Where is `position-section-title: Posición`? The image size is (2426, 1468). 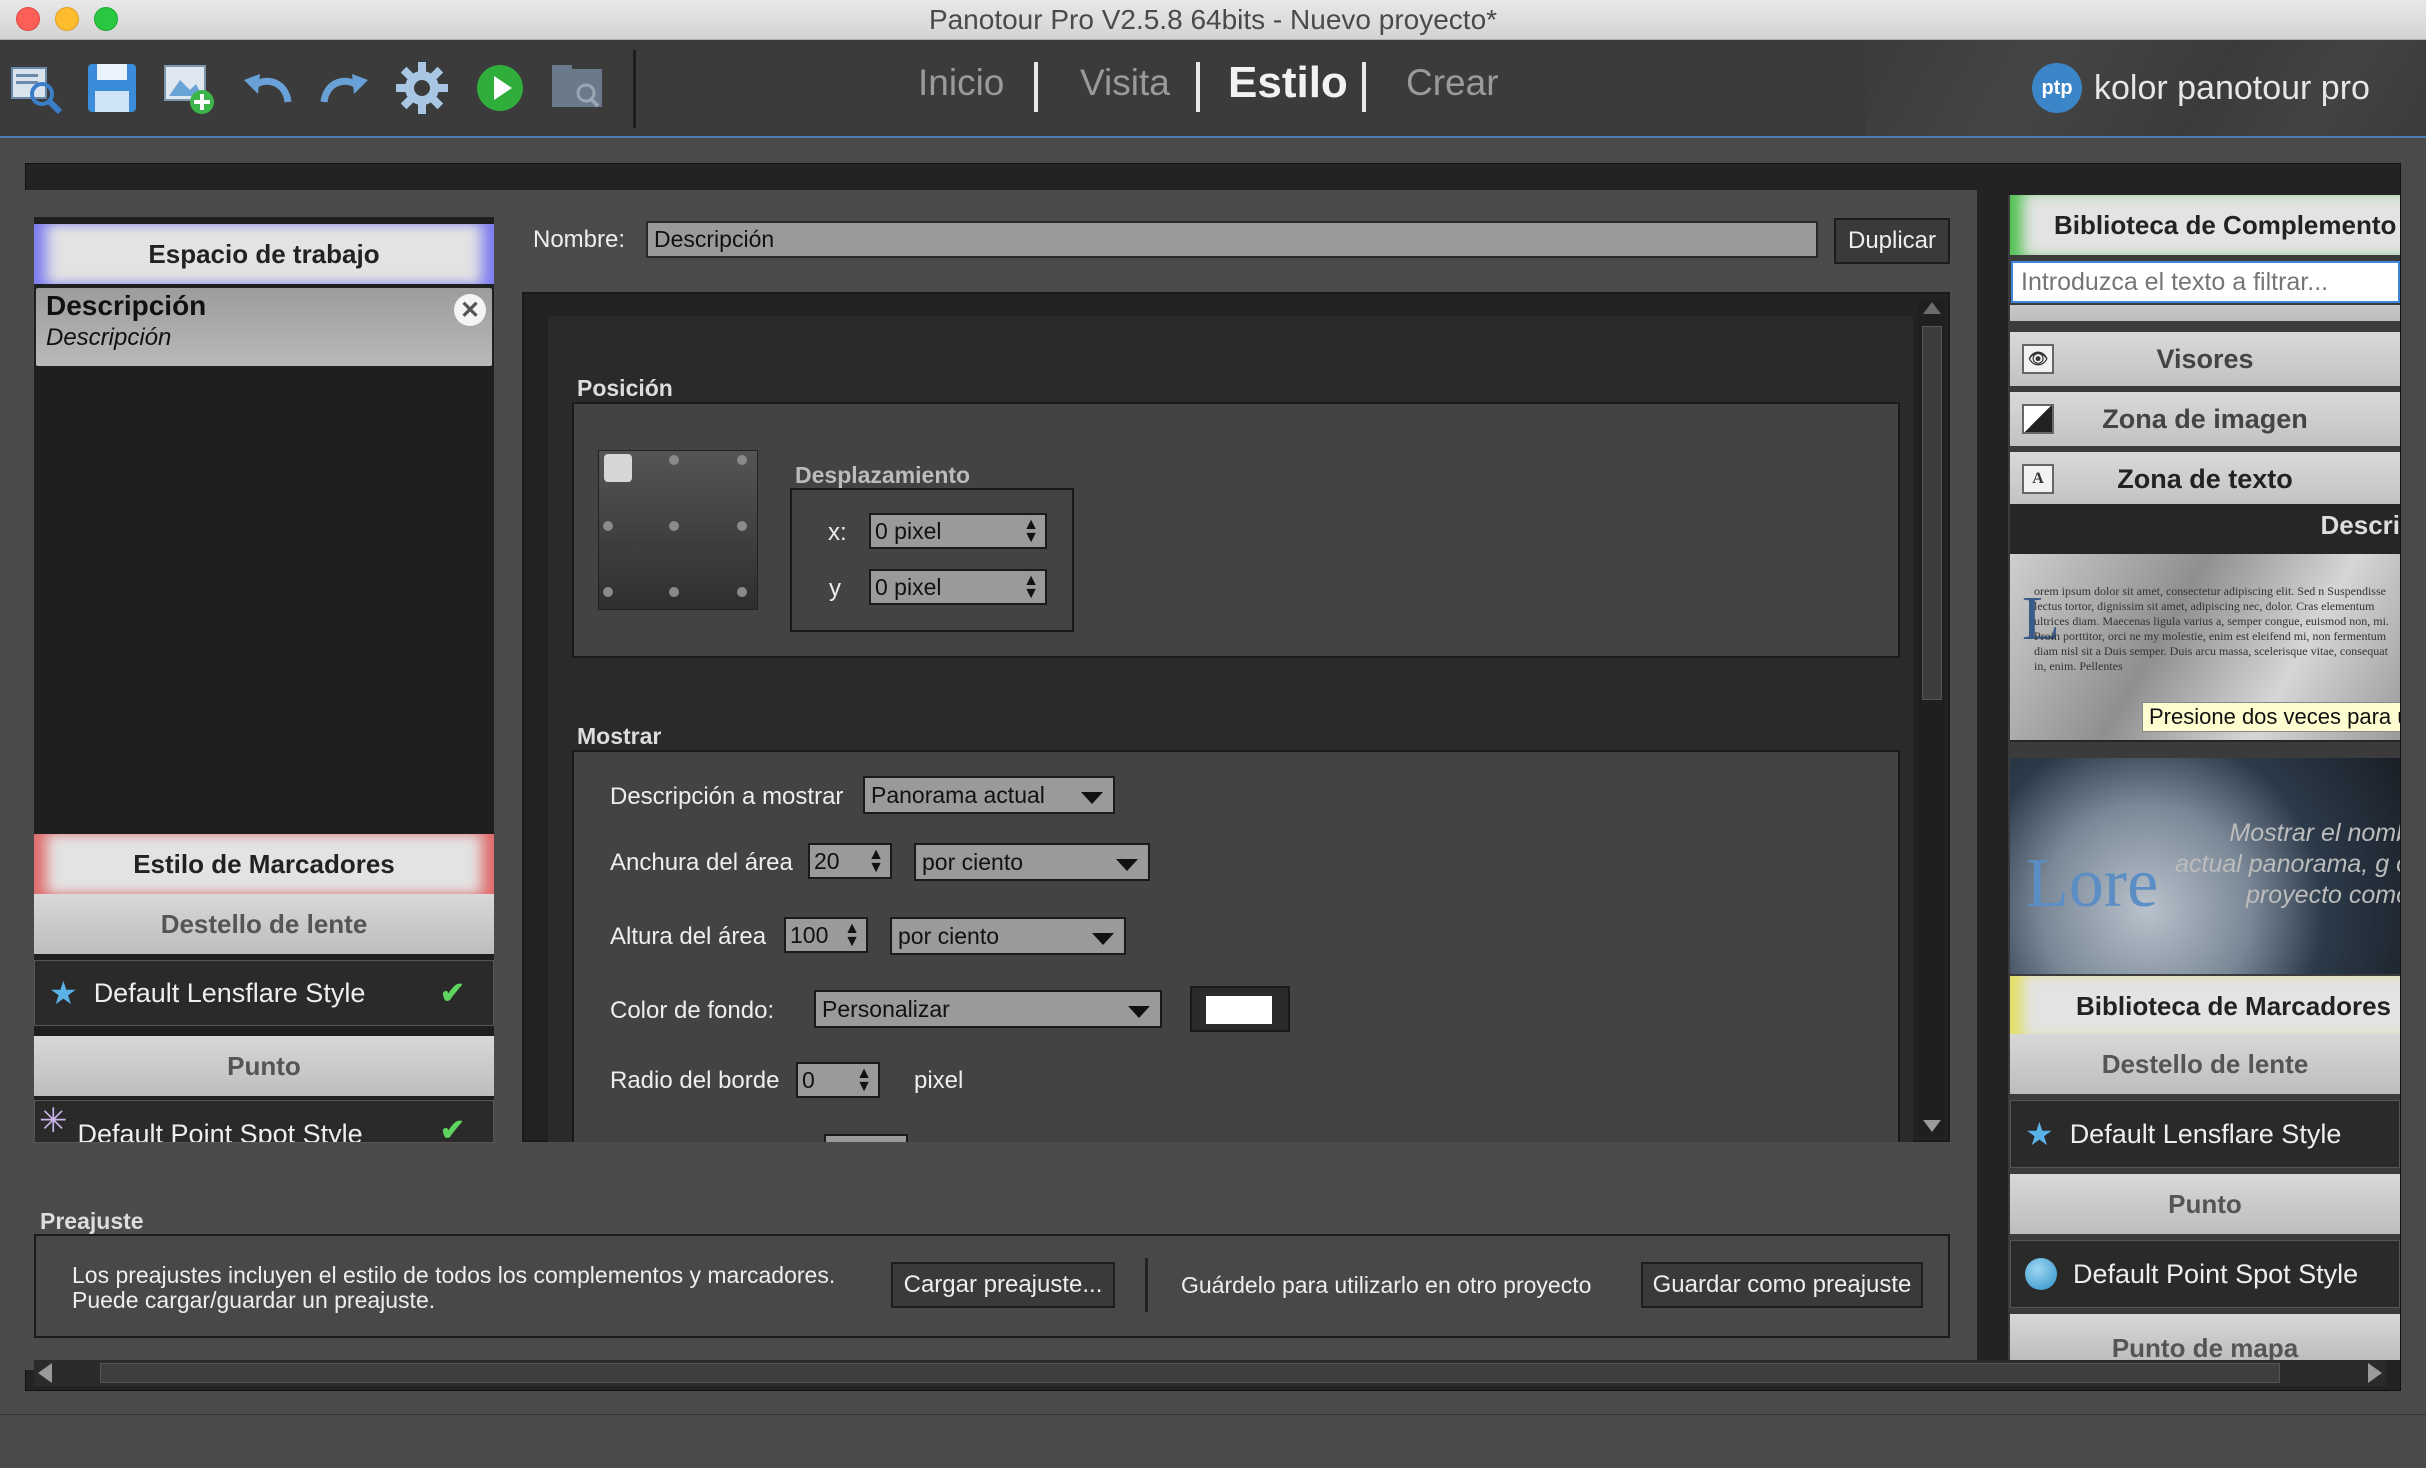
position-section-title: Posición is located at coordinates (625, 388).